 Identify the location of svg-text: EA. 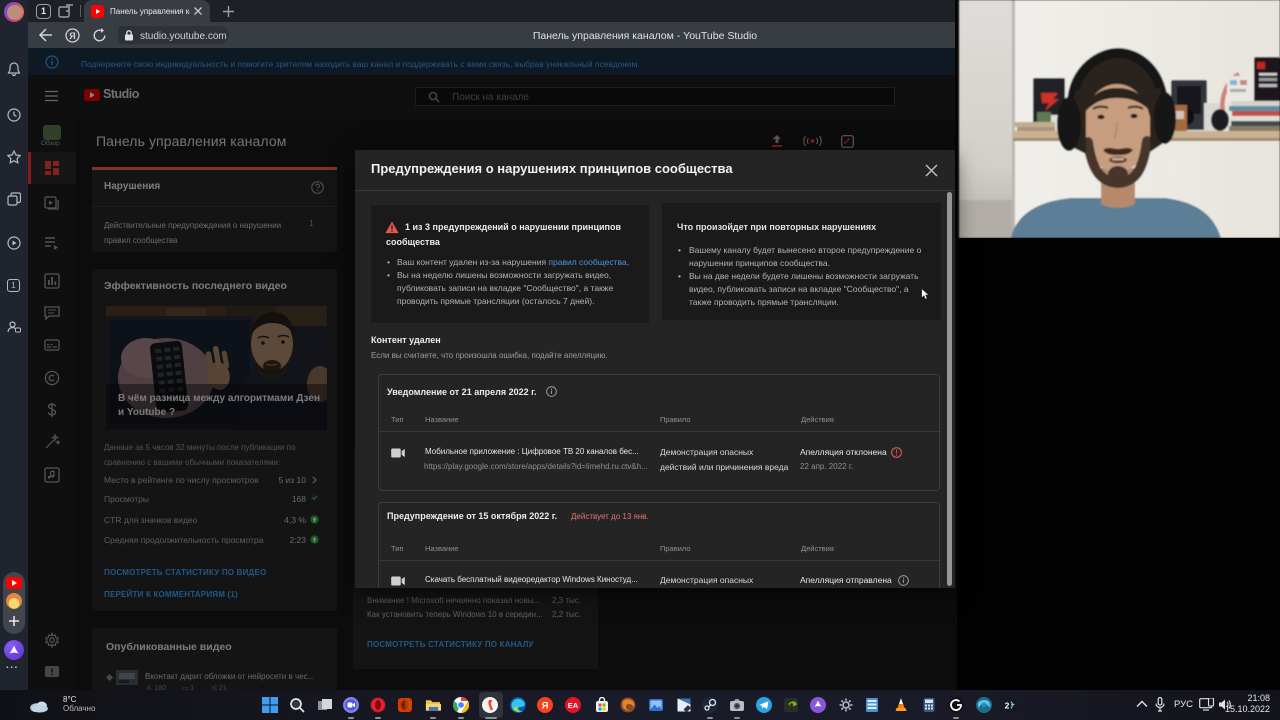
(573, 705).